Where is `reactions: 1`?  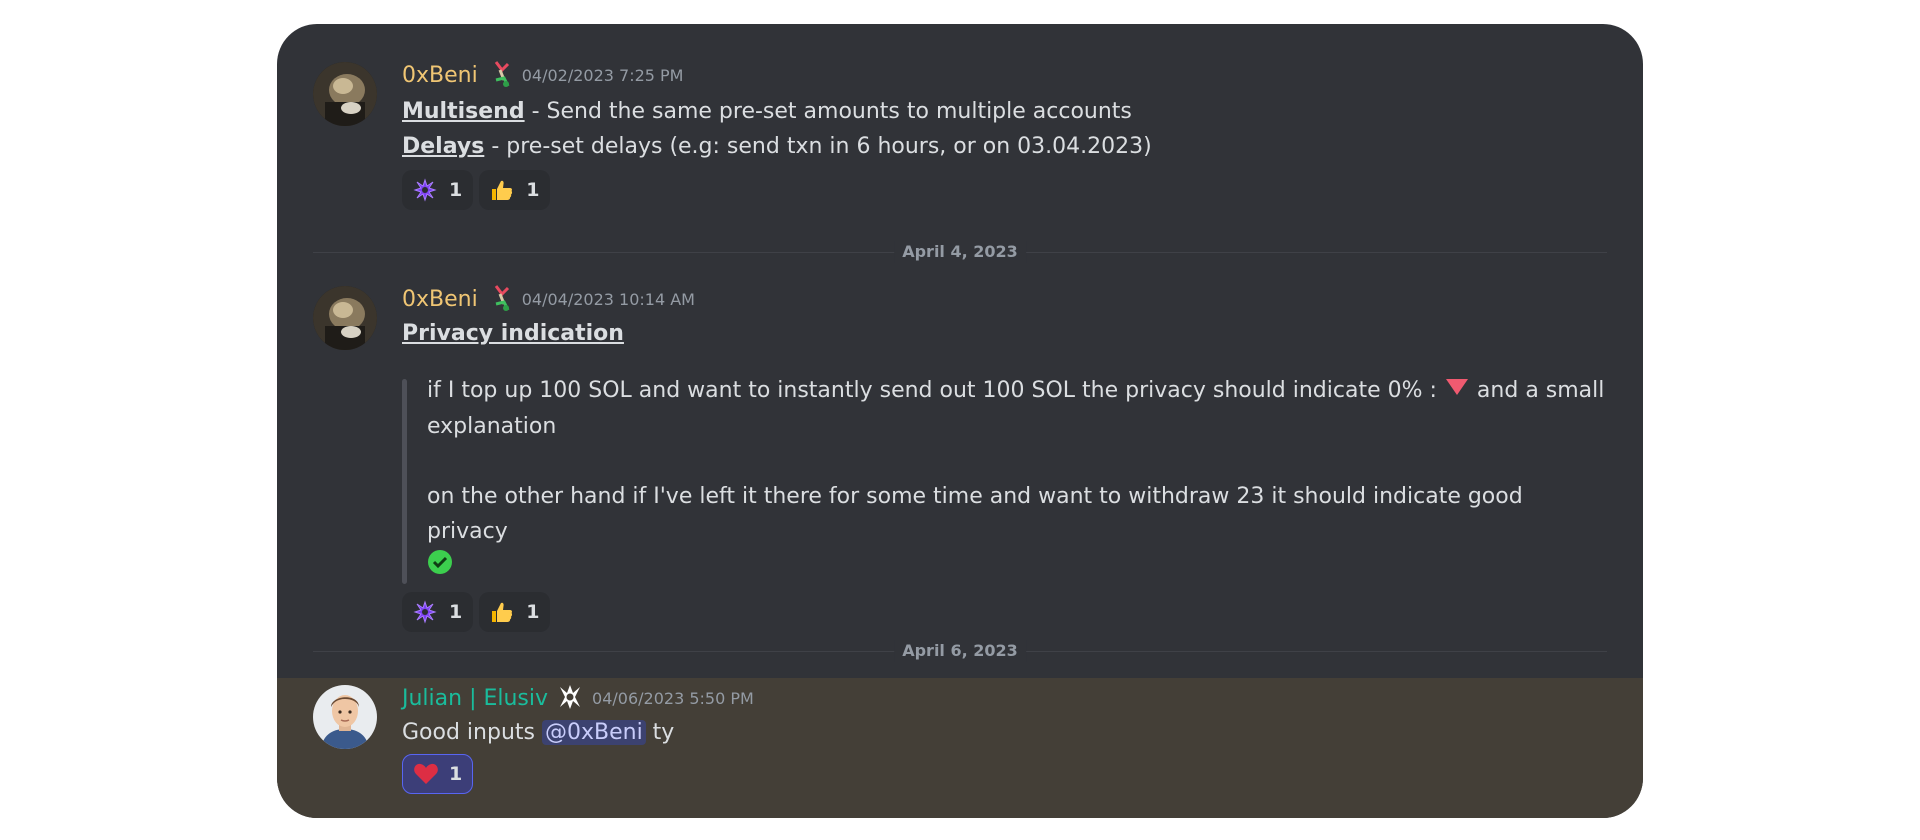 reactions: 1 is located at coordinates (1004, 774).